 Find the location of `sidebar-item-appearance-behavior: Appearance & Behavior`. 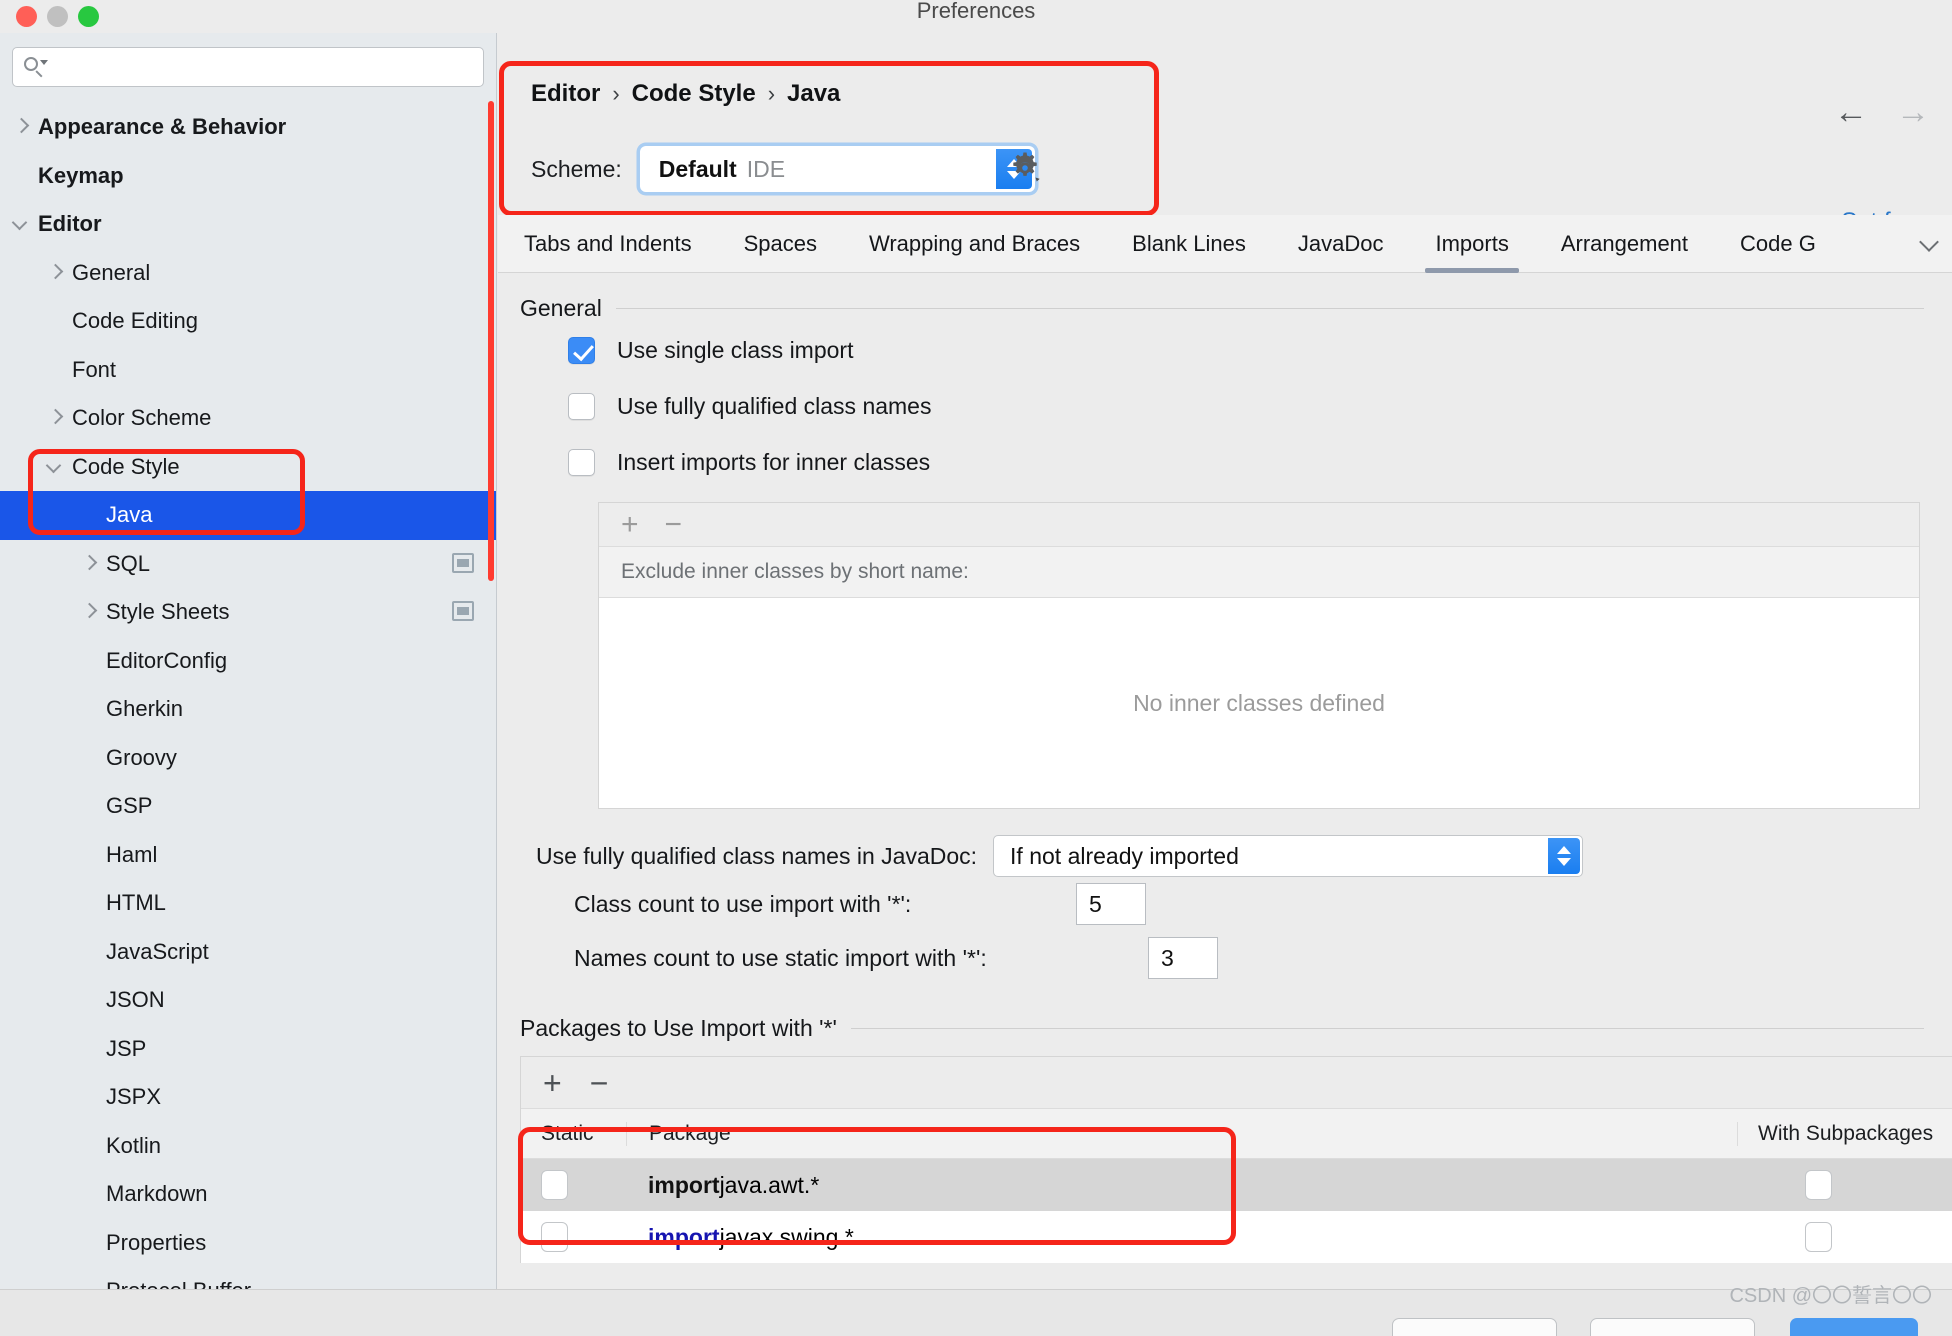

sidebar-item-appearance-behavior: Appearance & Behavior is located at coordinates (248, 127).